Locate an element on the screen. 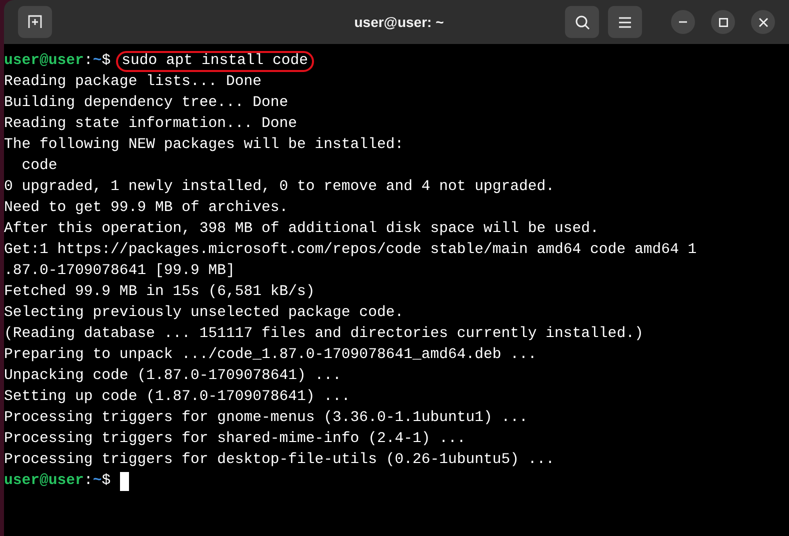 The height and width of the screenshot is (536, 789). new-tab-icon is located at coordinates (35, 22).